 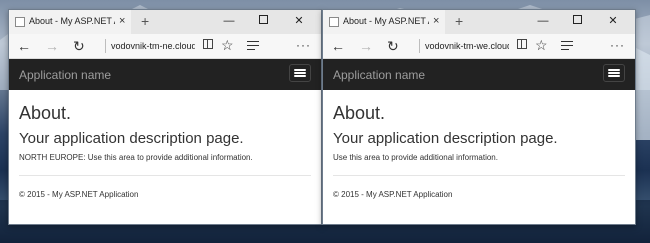 What do you see at coordinates (153, 46) in the screenshot?
I see `address-bar: vodovnik-tm-ne.cloud` at bounding box center [153, 46].